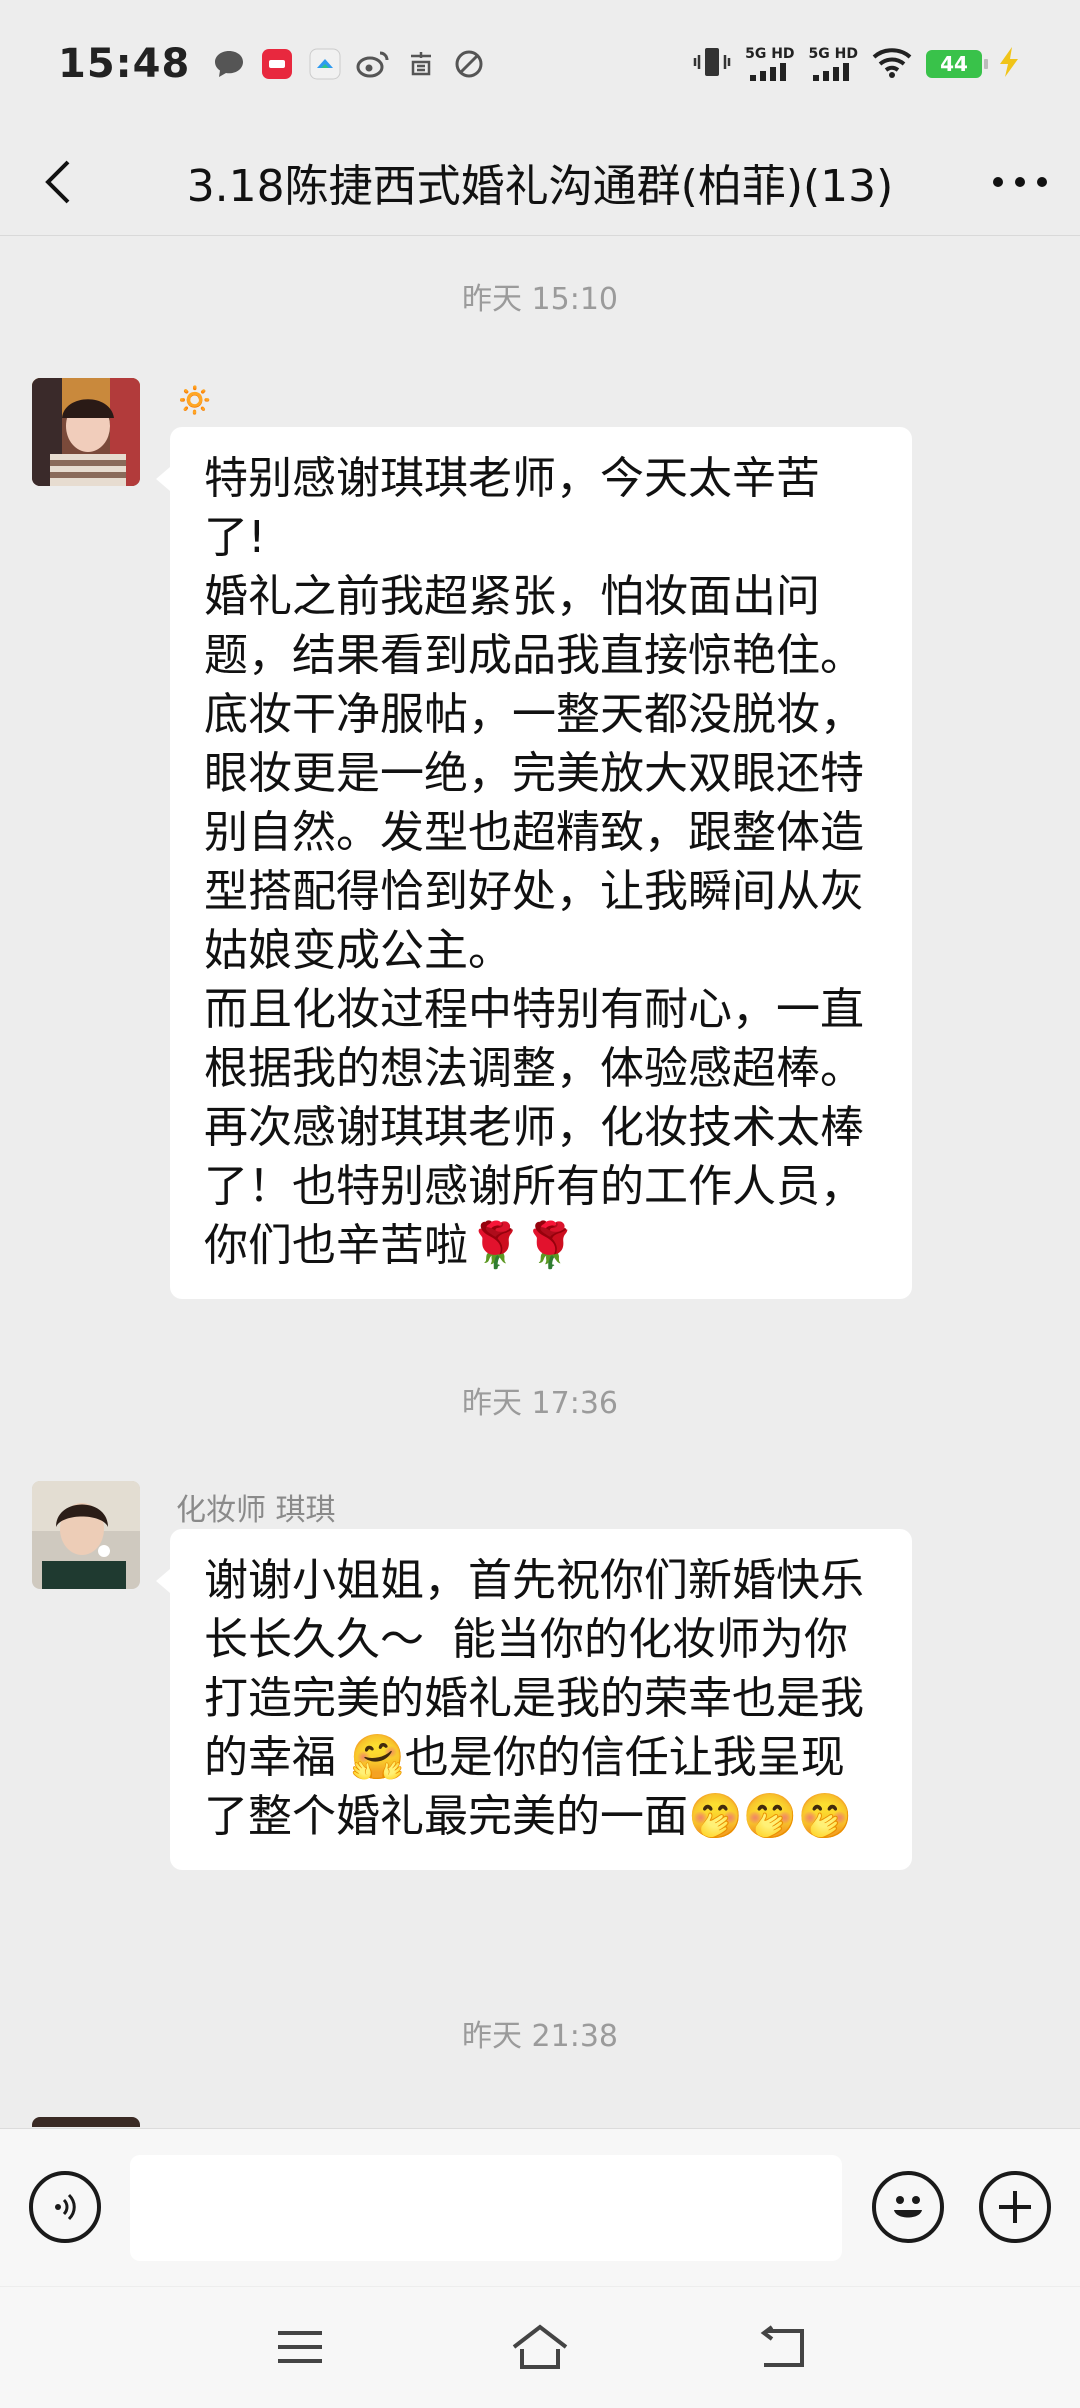  What do you see at coordinates (540, 64) in the screenshot?
I see `status-bar: 15:48 5G HD 5G HD 44` at bounding box center [540, 64].